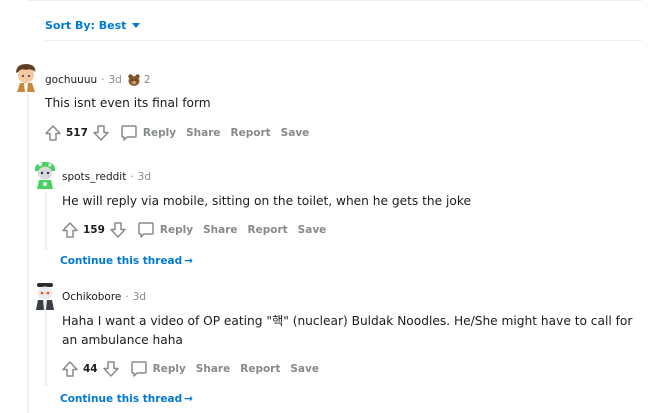  I want to click on award-count: 2, so click(147, 80).